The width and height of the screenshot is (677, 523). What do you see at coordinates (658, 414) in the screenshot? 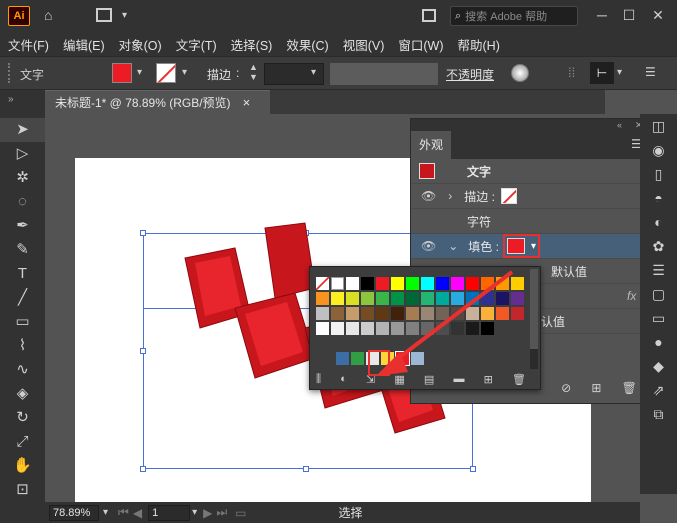
I see `artboards-icon: ⧉` at bounding box center [658, 414].